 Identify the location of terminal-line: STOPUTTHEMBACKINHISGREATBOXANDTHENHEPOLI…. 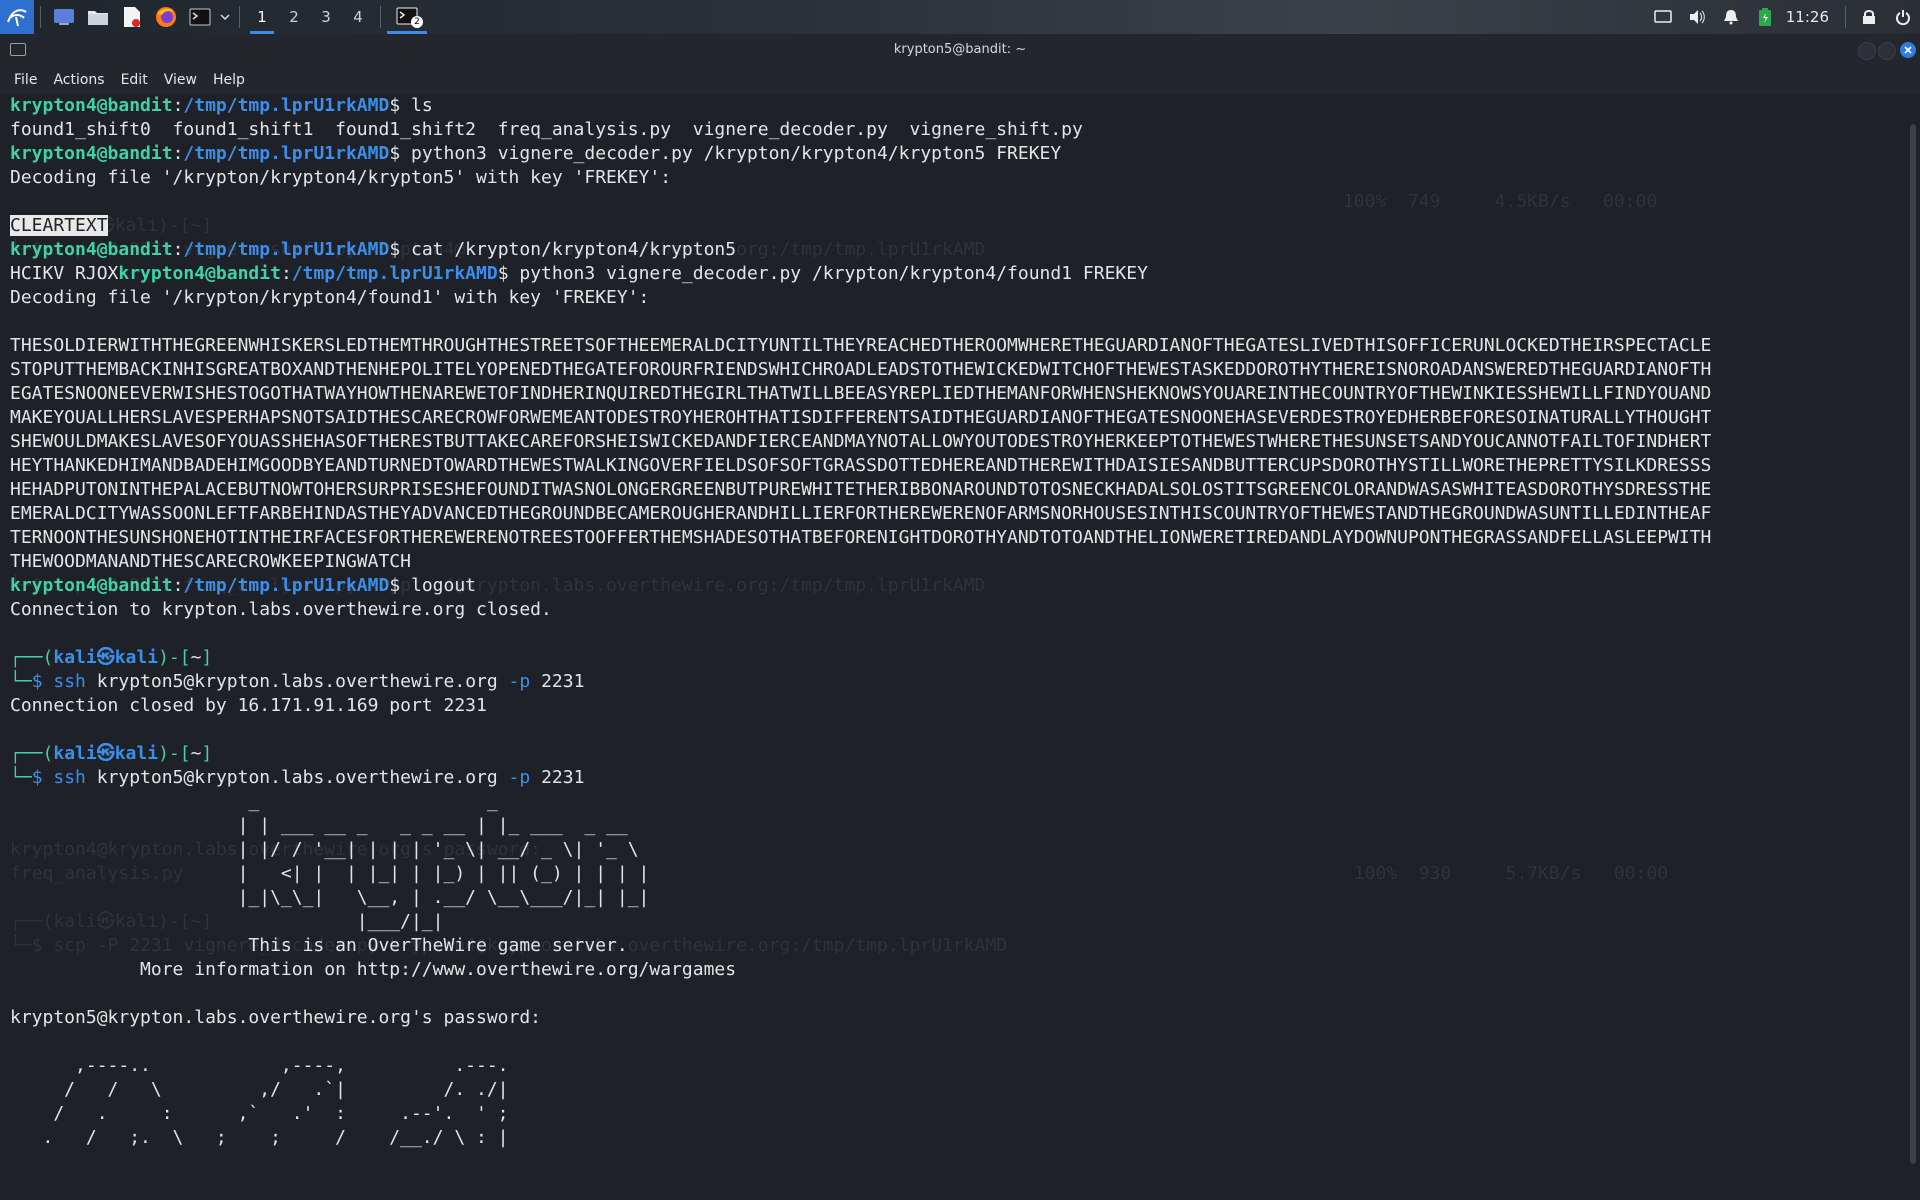
(860, 370).